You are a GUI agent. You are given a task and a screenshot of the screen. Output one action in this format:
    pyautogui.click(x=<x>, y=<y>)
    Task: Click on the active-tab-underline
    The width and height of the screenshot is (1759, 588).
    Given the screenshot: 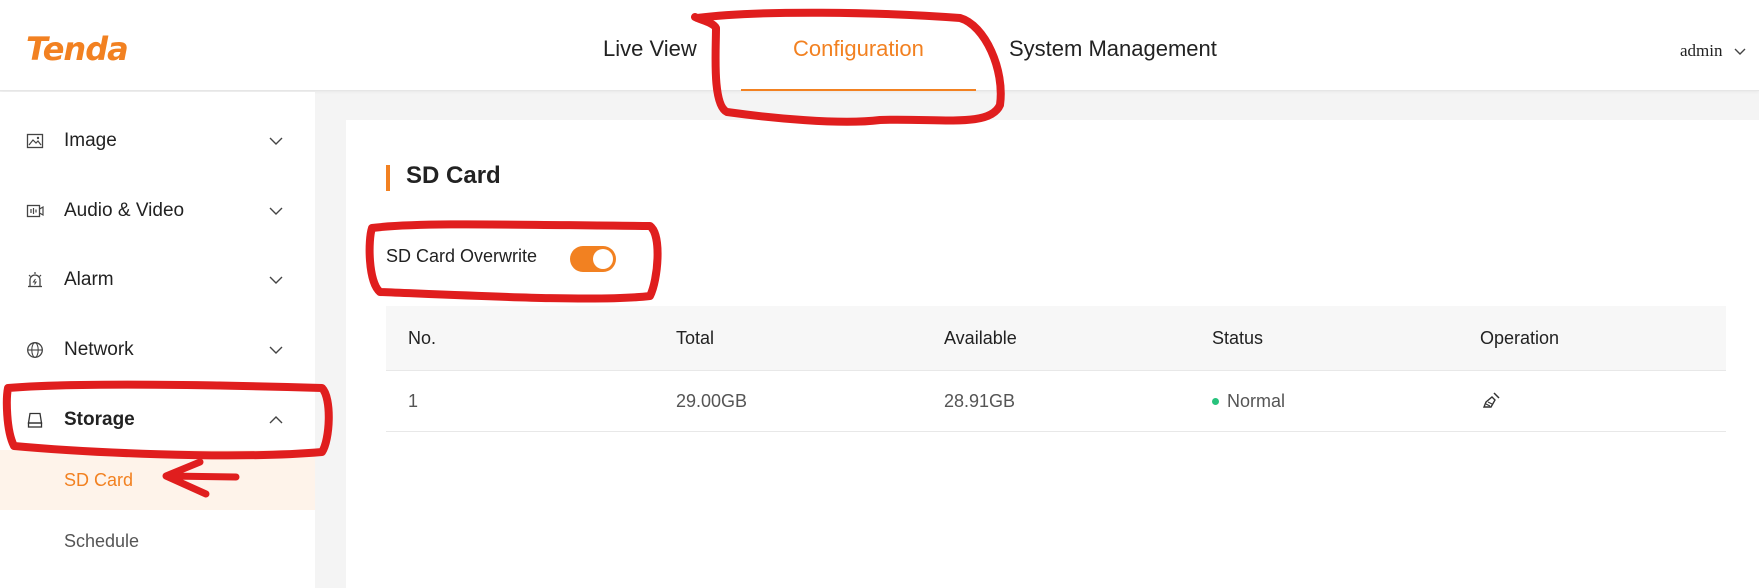 What is the action you would take?
    pyautogui.click(x=858, y=90)
    